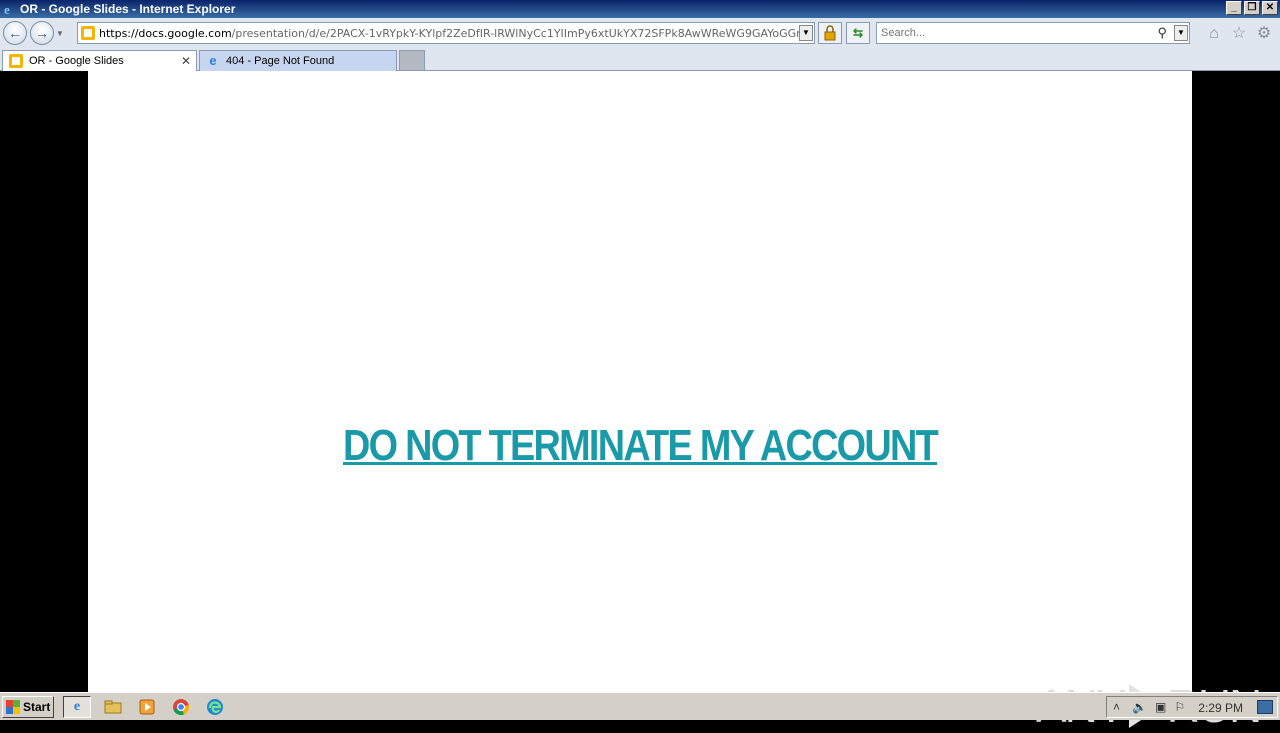 The width and height of the screenshot is (1280, 733). Describe the element at coordinates (1162, 33) in the screenshot. I see `search-icon: ⚲` at that location.